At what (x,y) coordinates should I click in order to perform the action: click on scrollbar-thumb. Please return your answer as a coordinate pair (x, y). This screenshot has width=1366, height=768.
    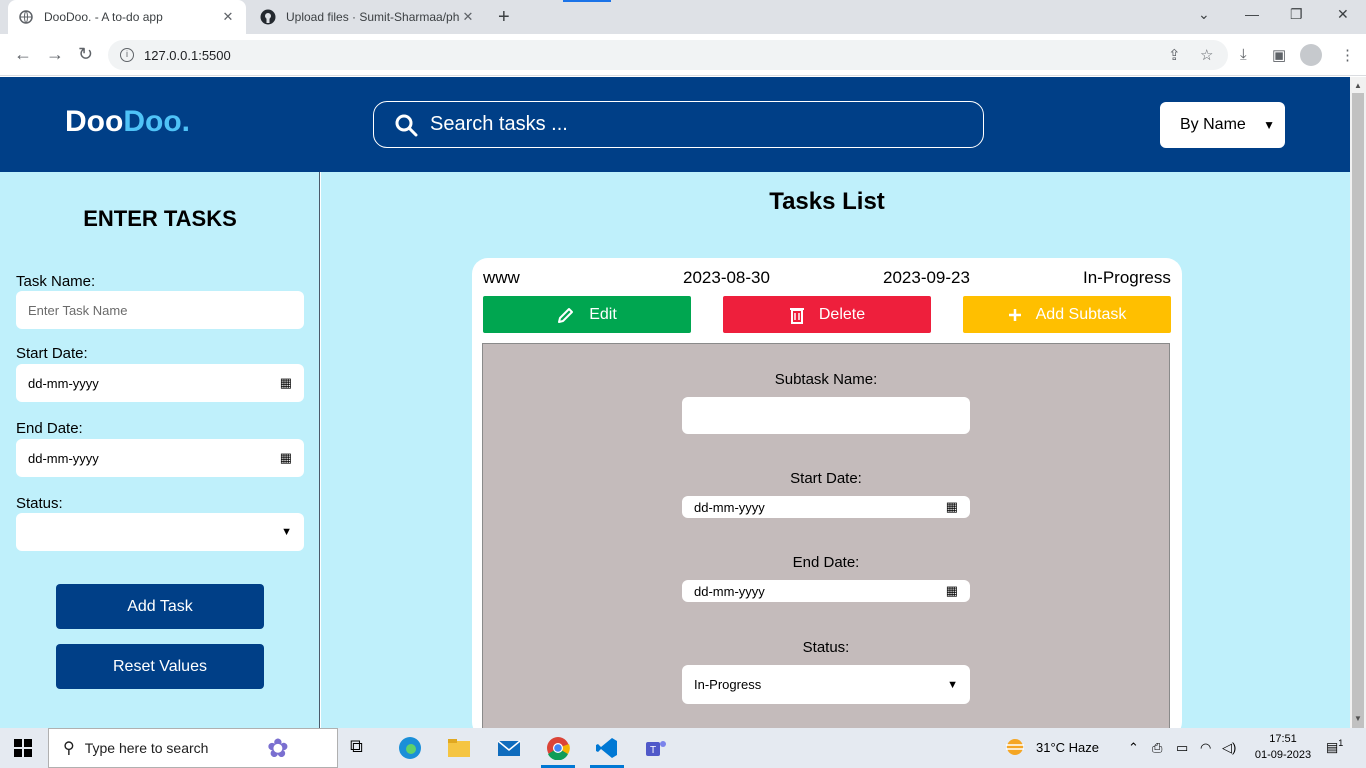
    Looking at the image, I should click on (1358, 415).